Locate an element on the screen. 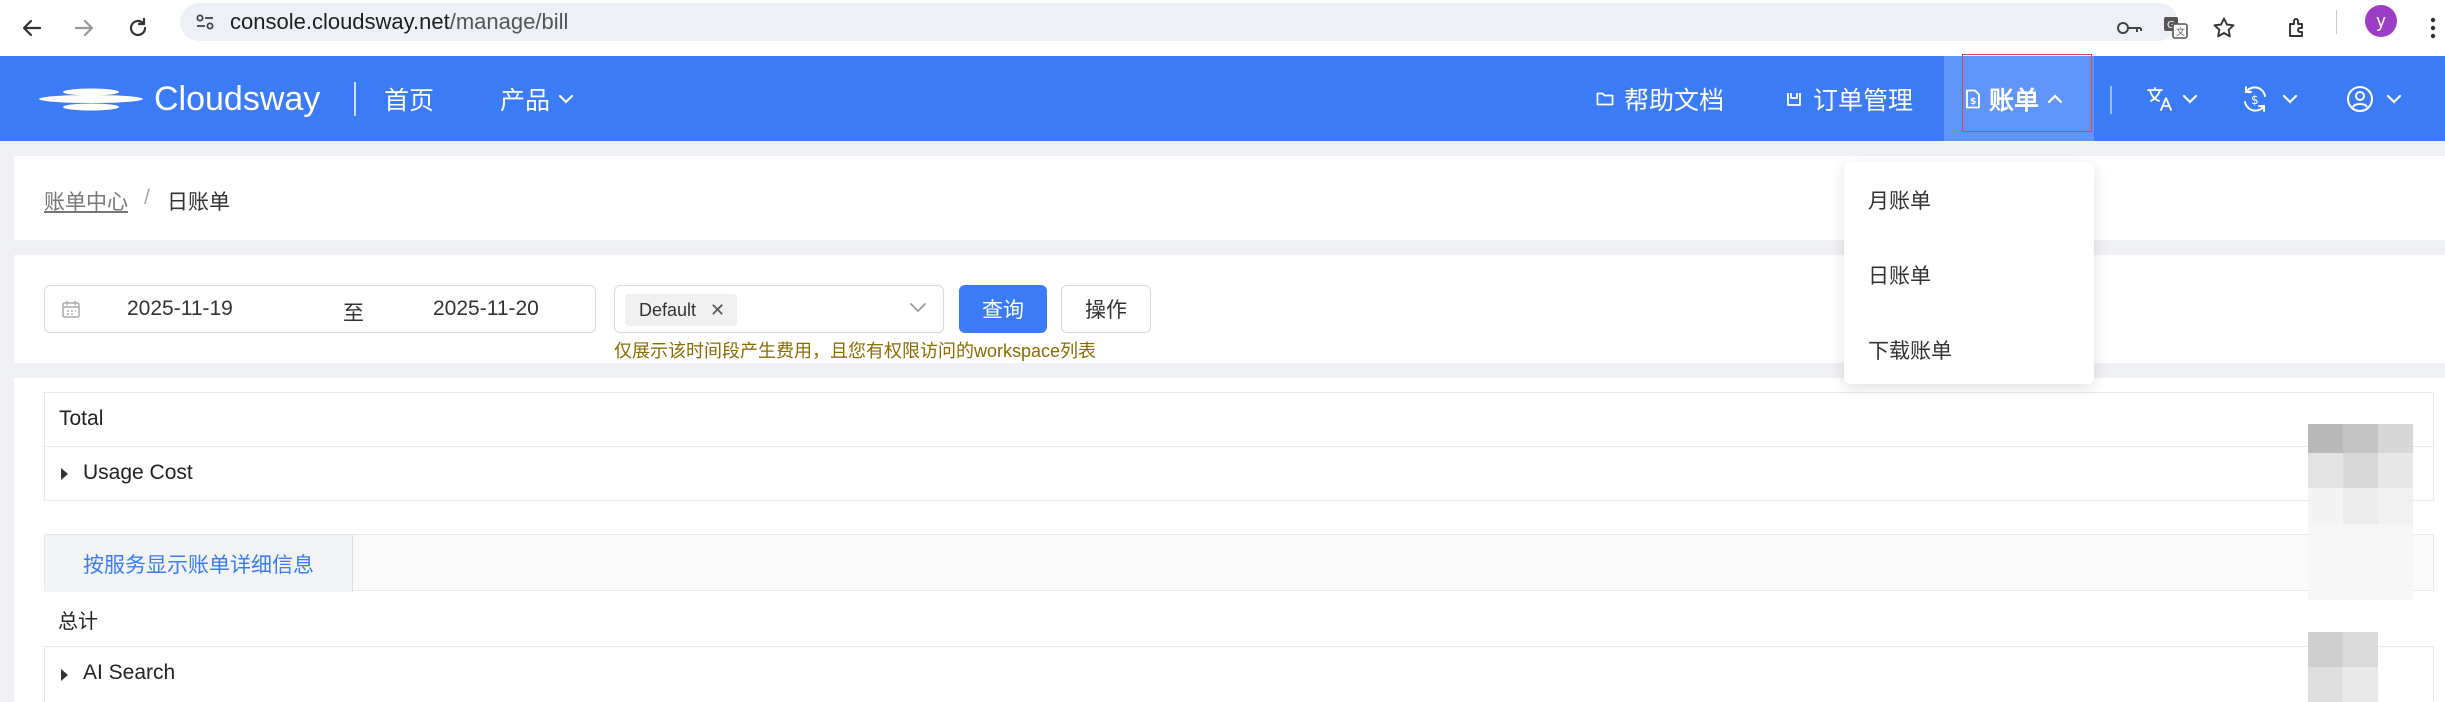 The height and width of the screenshot is (702, 2445). workspace-select: Default ✕ is located at coordinates (779, 309).